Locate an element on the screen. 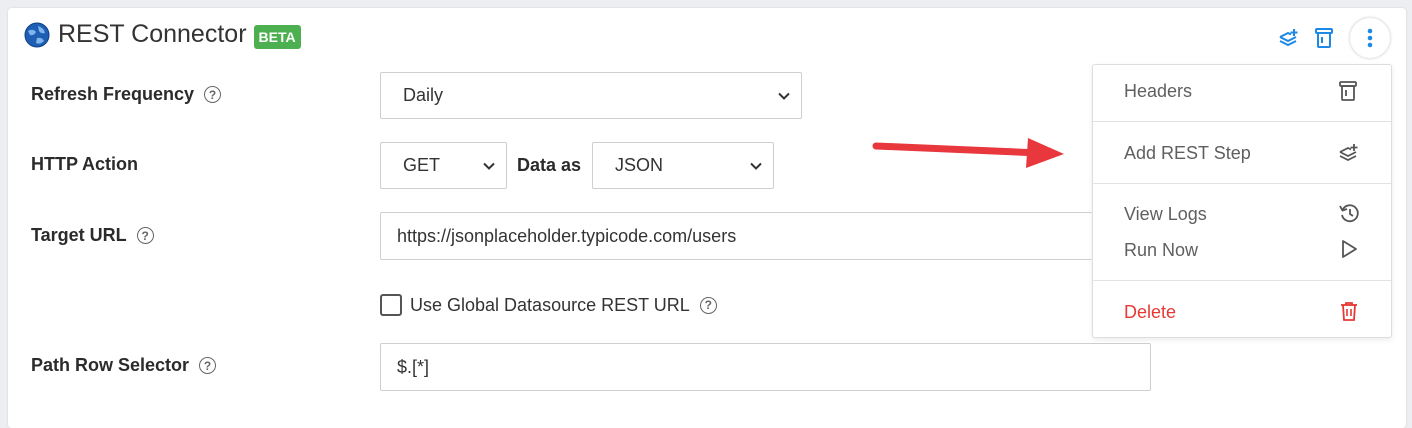 This screenshot has width=1412, height=428. global-url-checkbox-row: Use Global Datasource REST URL ? is located at coordinates (548, 305).